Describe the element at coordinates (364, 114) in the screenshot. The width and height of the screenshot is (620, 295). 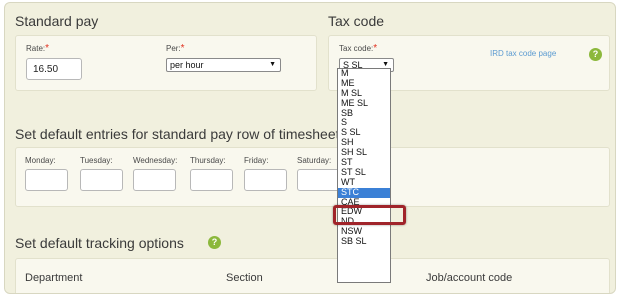
I see `tax-code-option: SB` at that location.